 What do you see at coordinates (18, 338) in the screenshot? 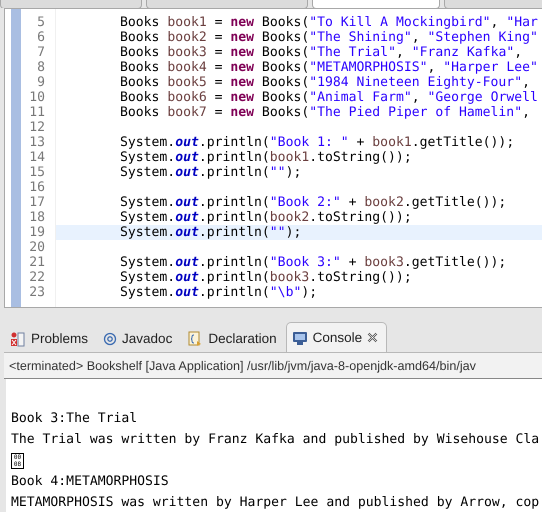
I see `problems-icon` at bounding box center [18, 338].